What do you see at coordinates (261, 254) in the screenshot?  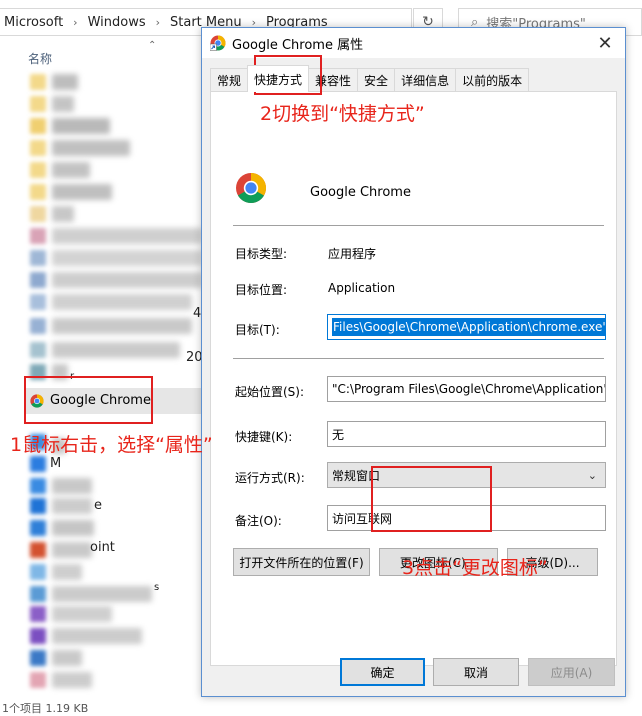 I see `target-type-label: 目标类型:` at bounding box center [261, 254].